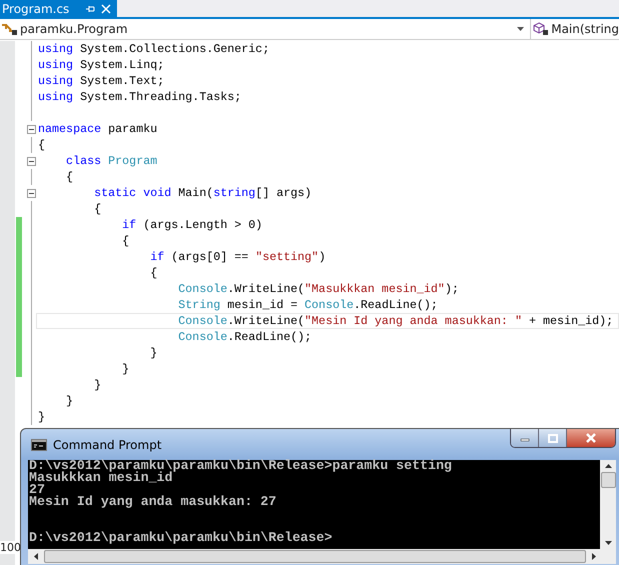  Describe the element at coordinates (97, 129) in the screenshot. I see `code-line: namespace paramku` at that location.